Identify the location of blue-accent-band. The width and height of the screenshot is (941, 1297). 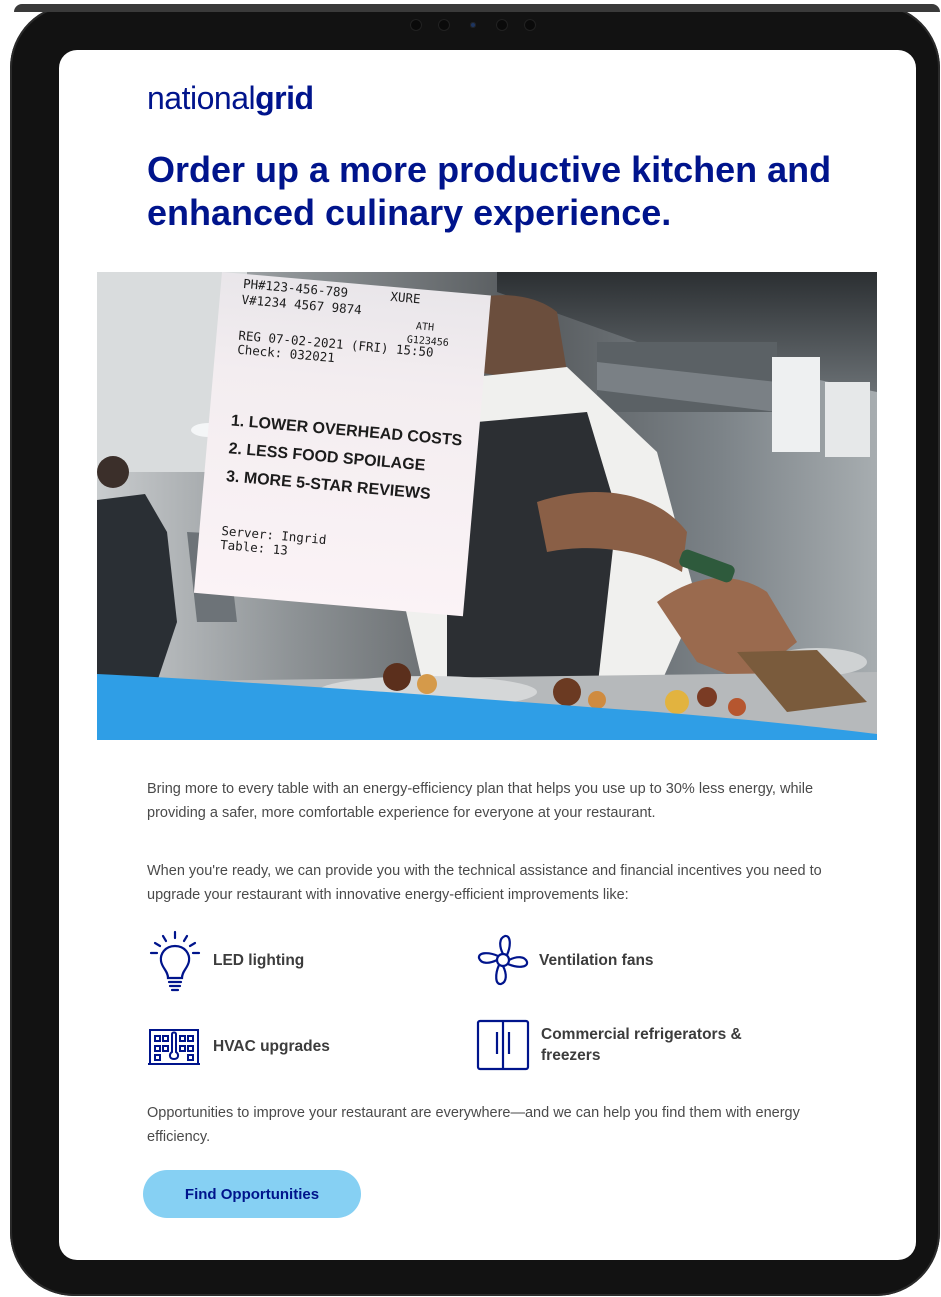
(487, 707).